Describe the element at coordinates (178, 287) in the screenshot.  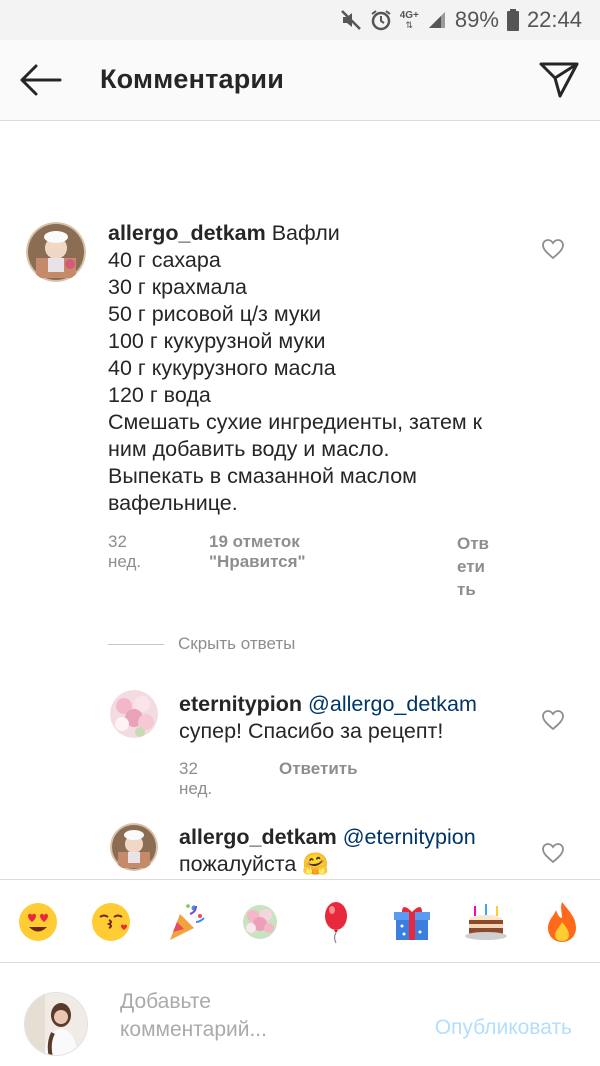
I see `comment-line: 30 г крахмала` at that location.